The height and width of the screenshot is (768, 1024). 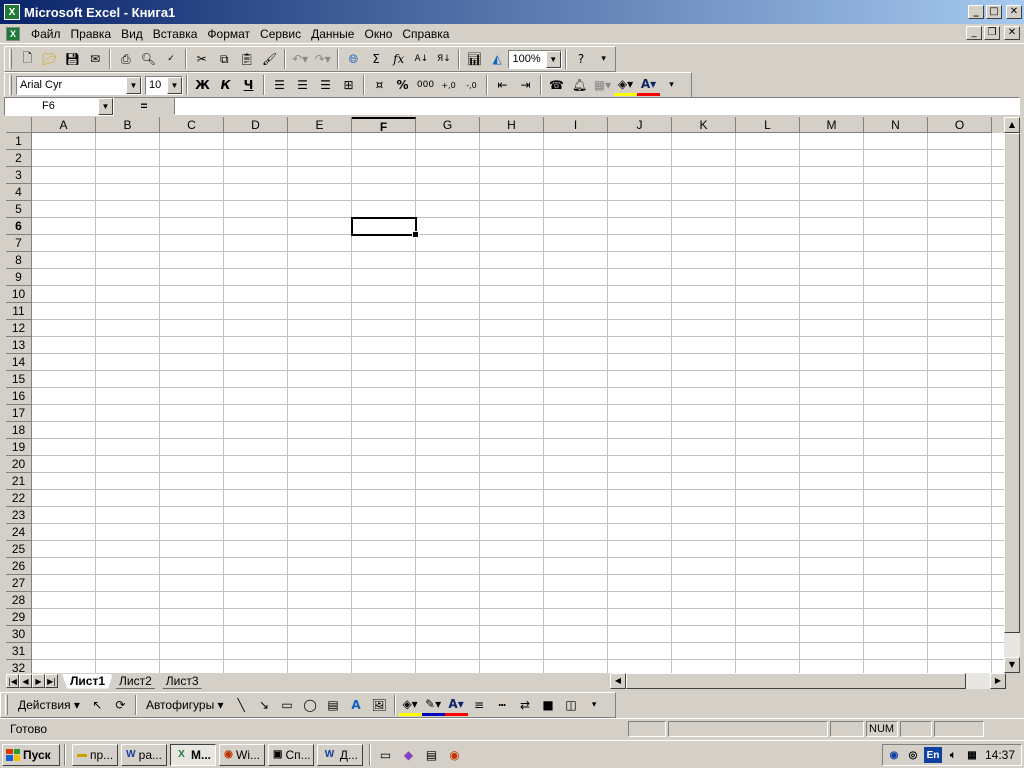 I want to click on text-box-icon: ▤, so click(x=333, y=705).